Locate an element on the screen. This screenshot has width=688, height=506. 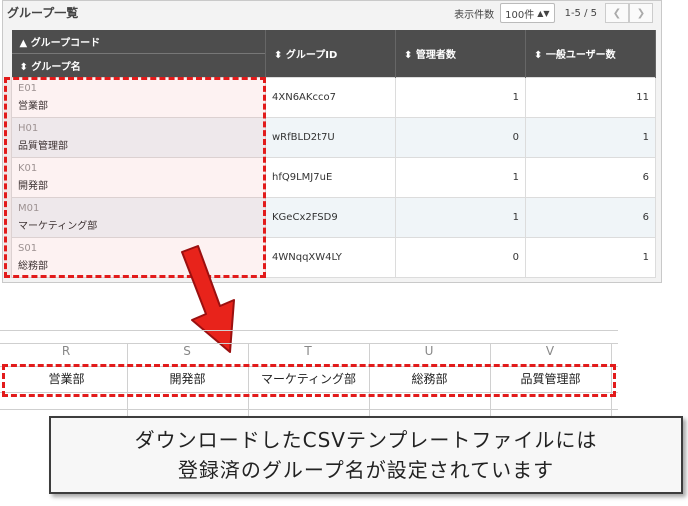
column-header-t: T is located at coordinates (308, 351).